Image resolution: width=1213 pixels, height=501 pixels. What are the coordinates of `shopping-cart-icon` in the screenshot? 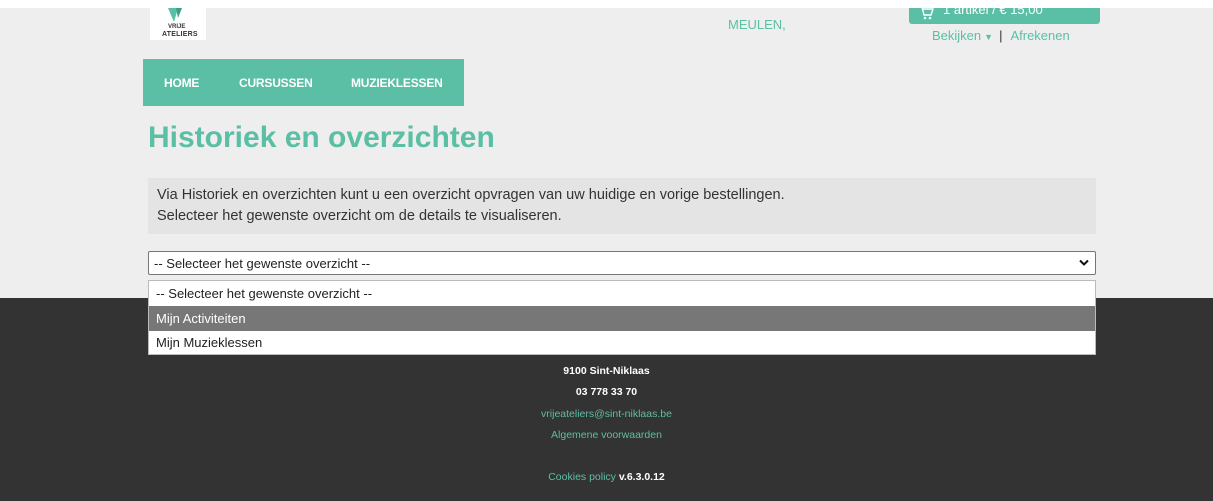 It's located at (927, 14).